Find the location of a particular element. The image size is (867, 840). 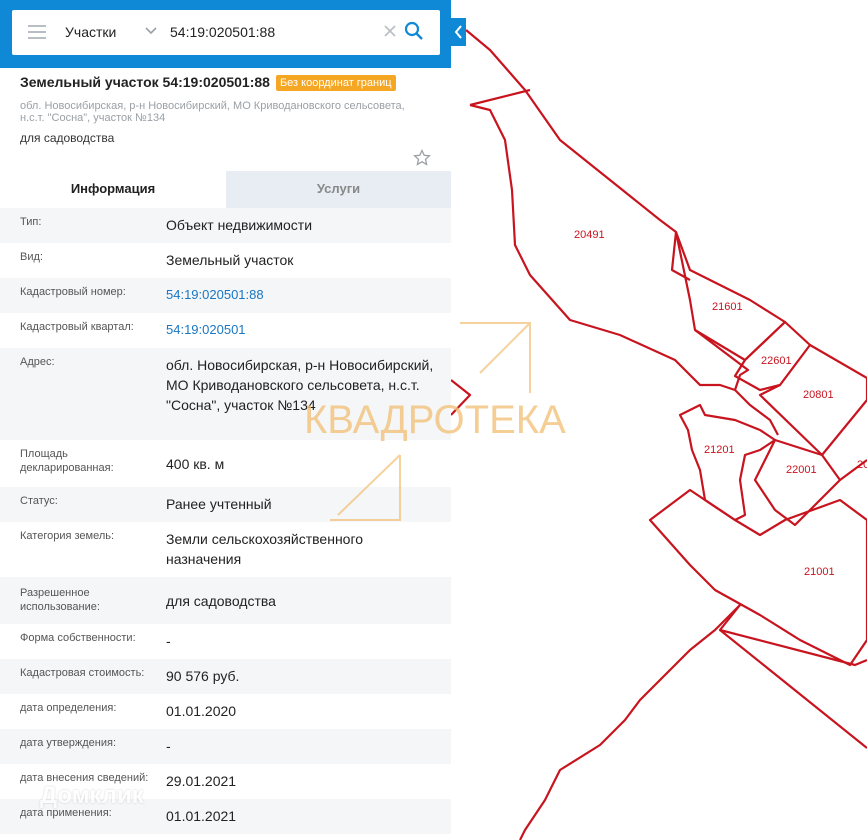

search-bar: Участки 54:19:020501:88 is located at coordinates (225, 34).